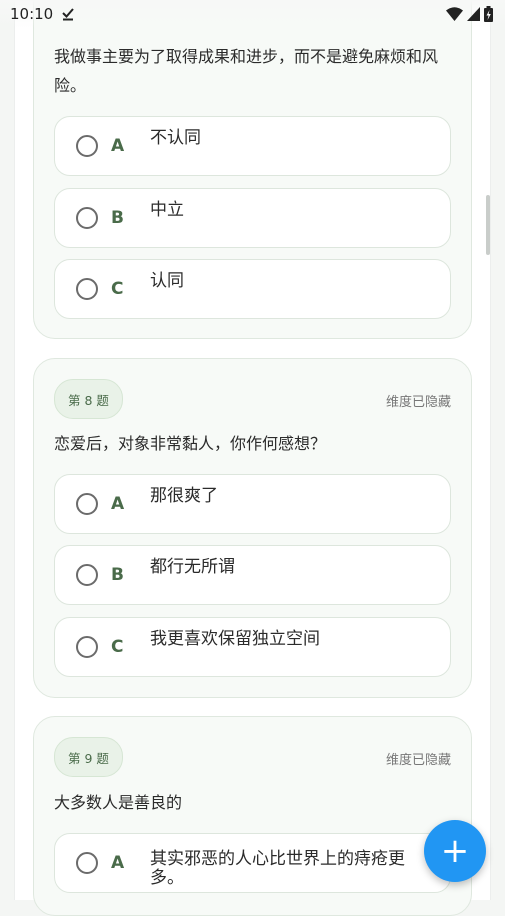 The height and width of the screenshot is (916, 505). I want to click on status-right, so click(469, 14).